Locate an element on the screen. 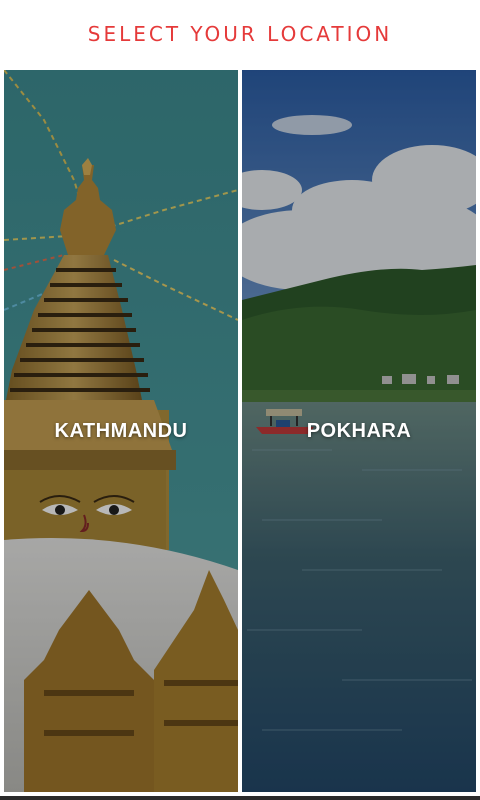  bottom-divider is located at coordinates (240, 798).